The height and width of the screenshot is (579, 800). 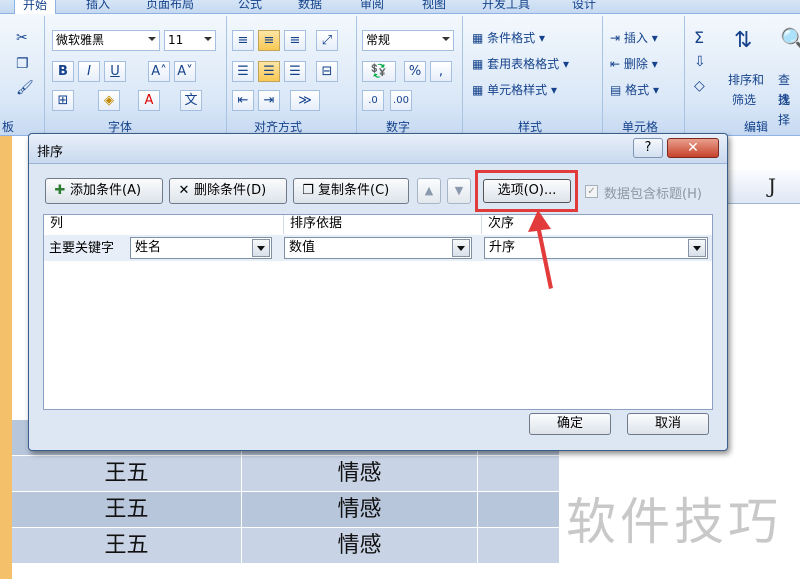 What do you see at coordinates (648, 148) in the screenshot?
I see `help-button: ?` at bounding box center [648, 148].